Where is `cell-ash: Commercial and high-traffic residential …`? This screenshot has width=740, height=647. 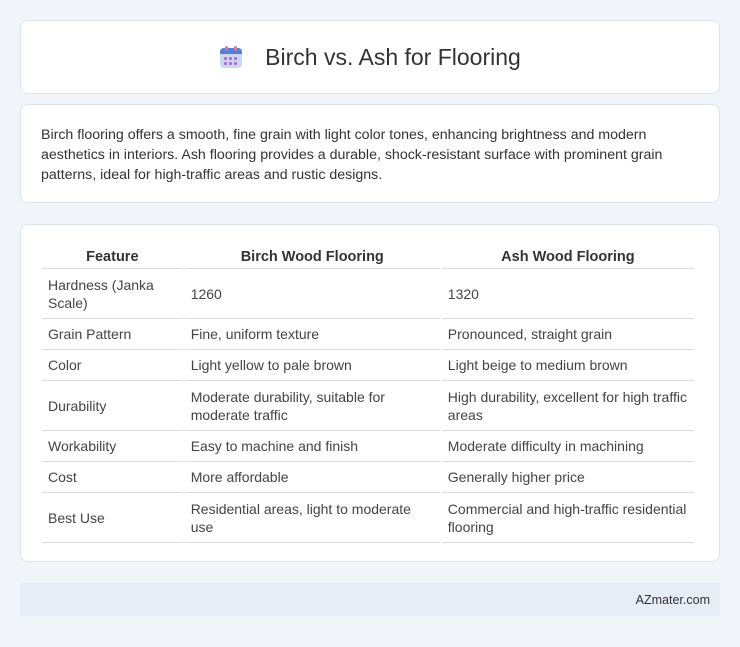 cell-ash: Commercial and high-traffic residential … is located at coordinates (567, 518).